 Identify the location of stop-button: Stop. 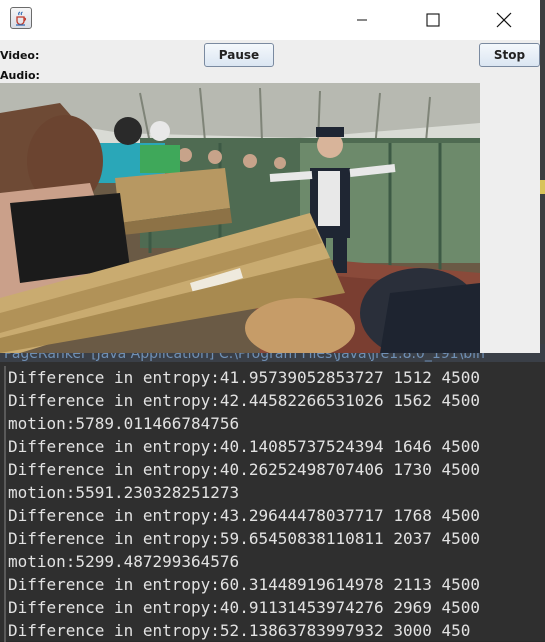
(509, 55).